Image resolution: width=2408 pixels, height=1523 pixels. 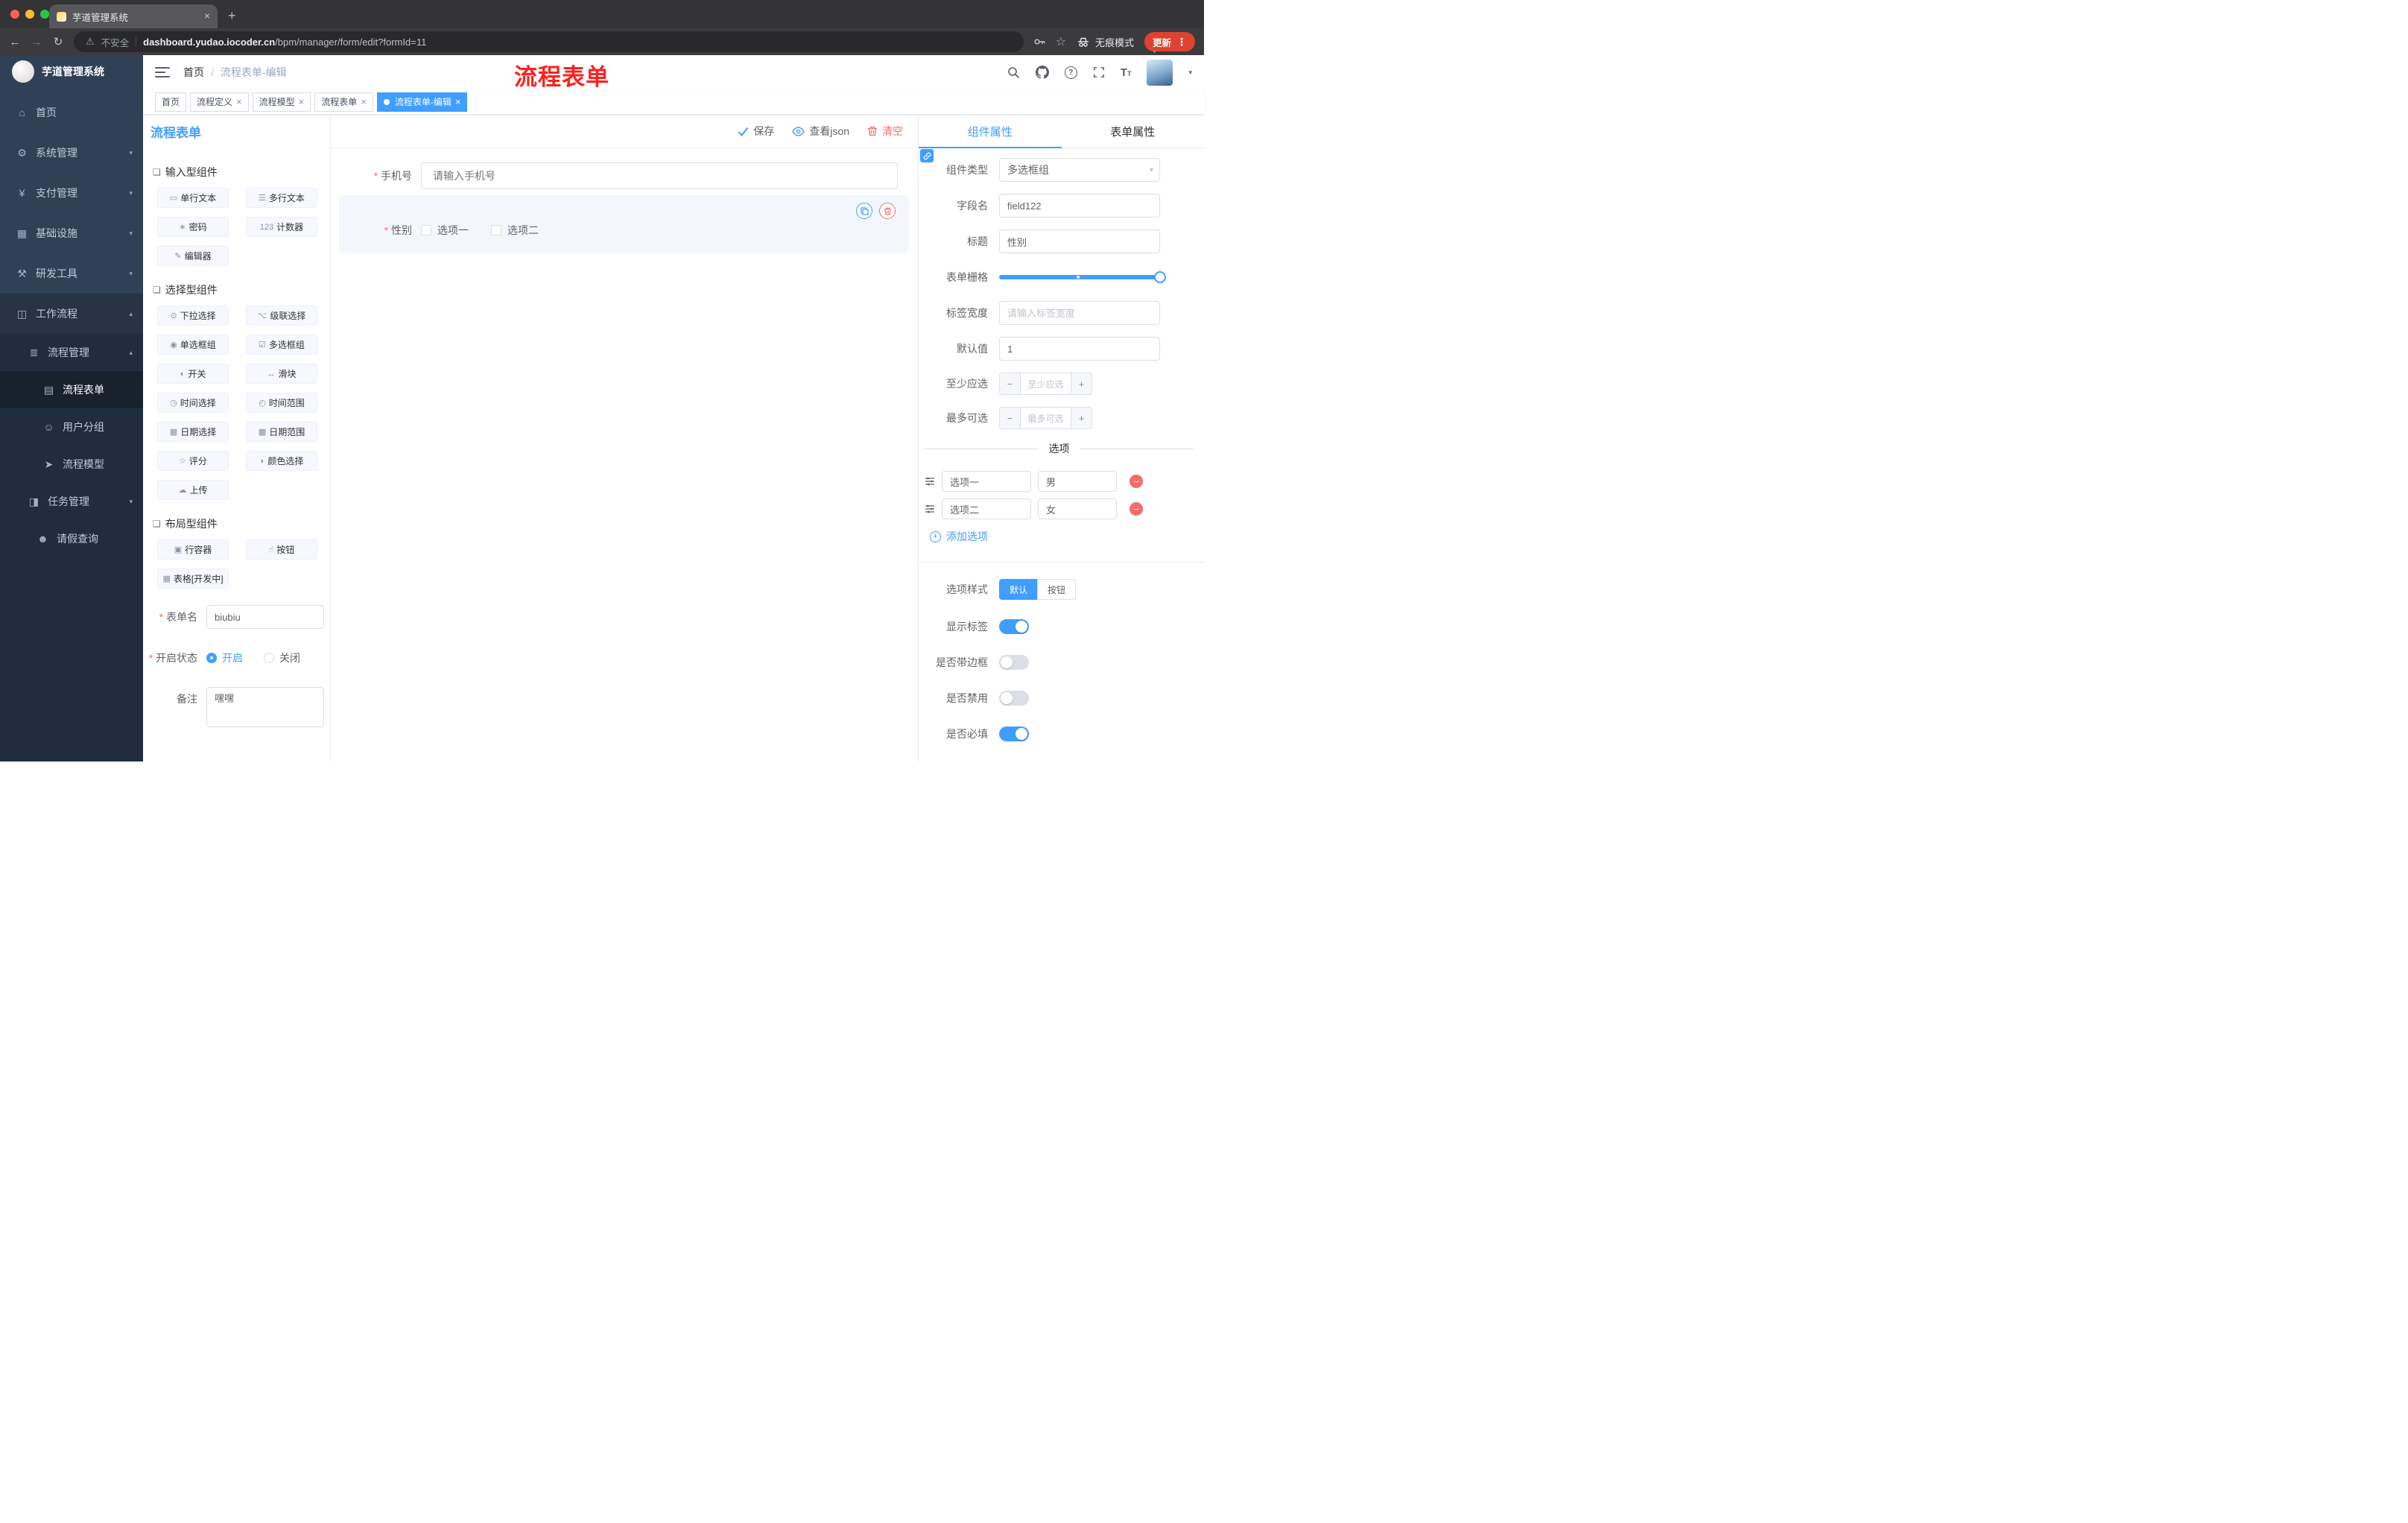 What do you see at coordinates (193, 345) in the screenshot?
I see `palette-item: ◉ 单选框组` at bounding box center [193, 345].